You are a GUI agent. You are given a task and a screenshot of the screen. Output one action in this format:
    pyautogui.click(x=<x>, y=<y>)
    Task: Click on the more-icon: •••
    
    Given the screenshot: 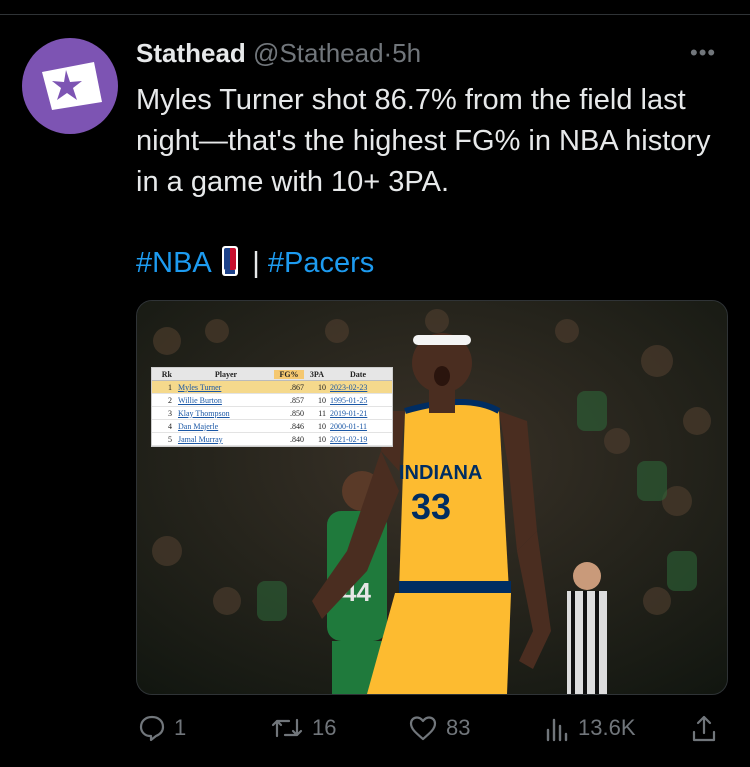 What is the action you would take?
    pyautogui.click(x=703, y=53)
    